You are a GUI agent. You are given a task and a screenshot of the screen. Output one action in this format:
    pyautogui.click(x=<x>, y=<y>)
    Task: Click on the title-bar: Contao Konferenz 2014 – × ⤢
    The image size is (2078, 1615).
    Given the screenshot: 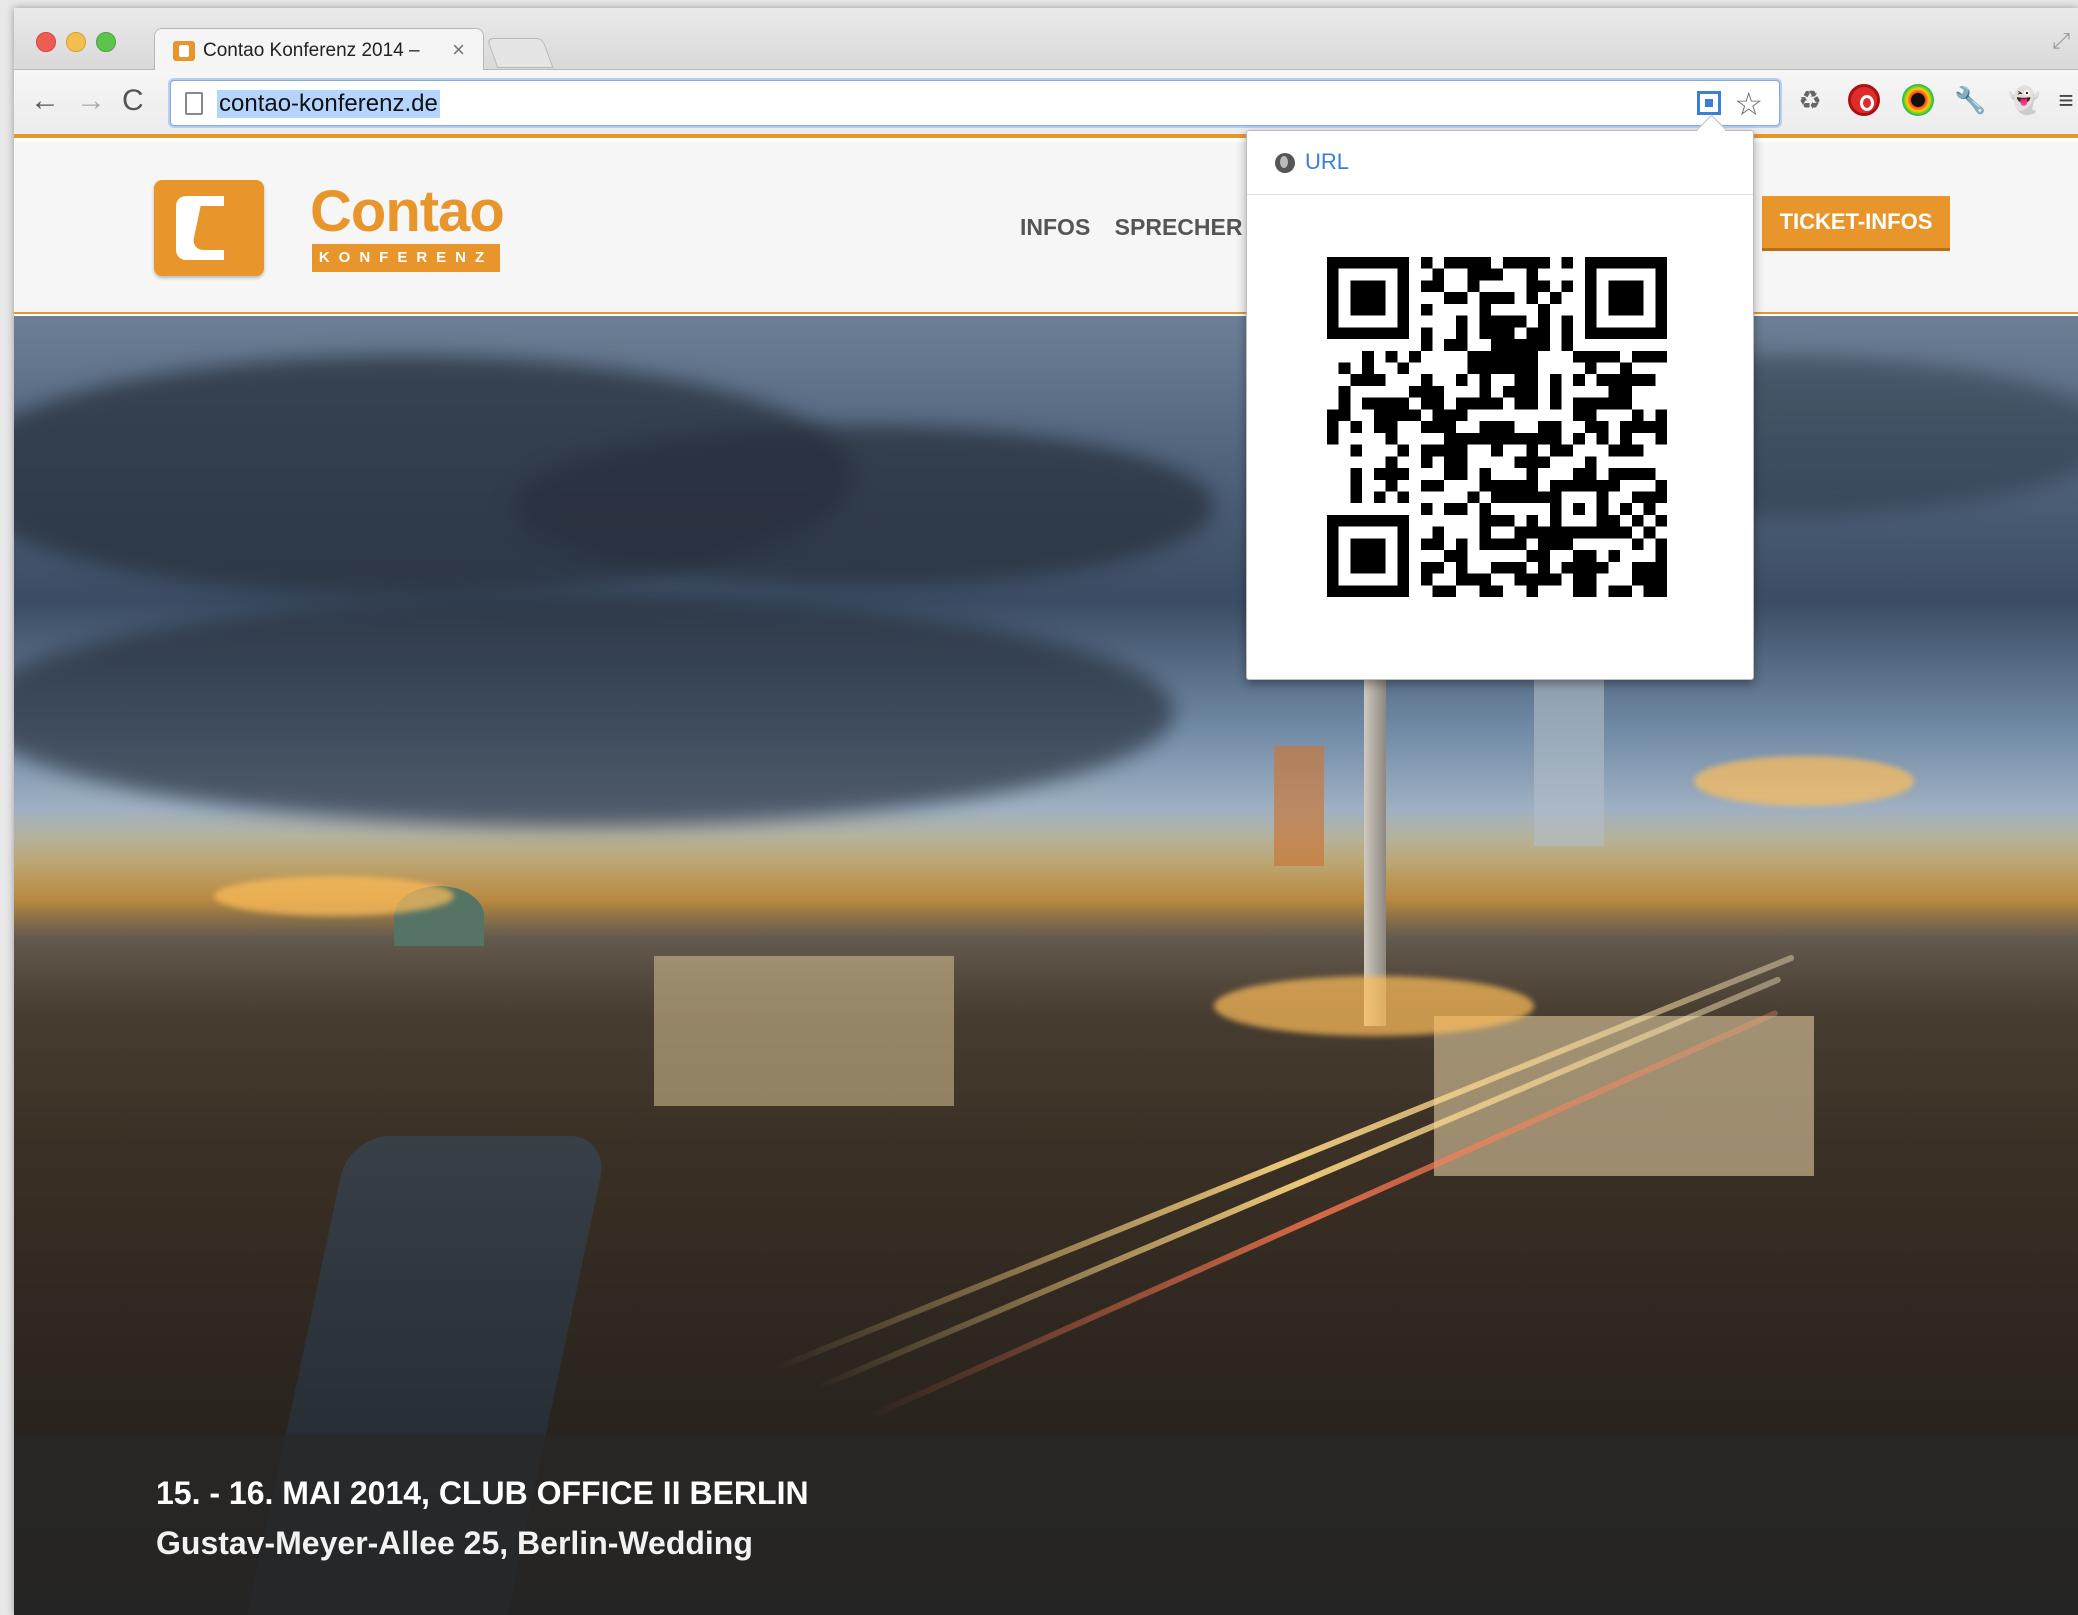 What is the action you would take?
    pyautogui.click(x=1046, y=39)
    